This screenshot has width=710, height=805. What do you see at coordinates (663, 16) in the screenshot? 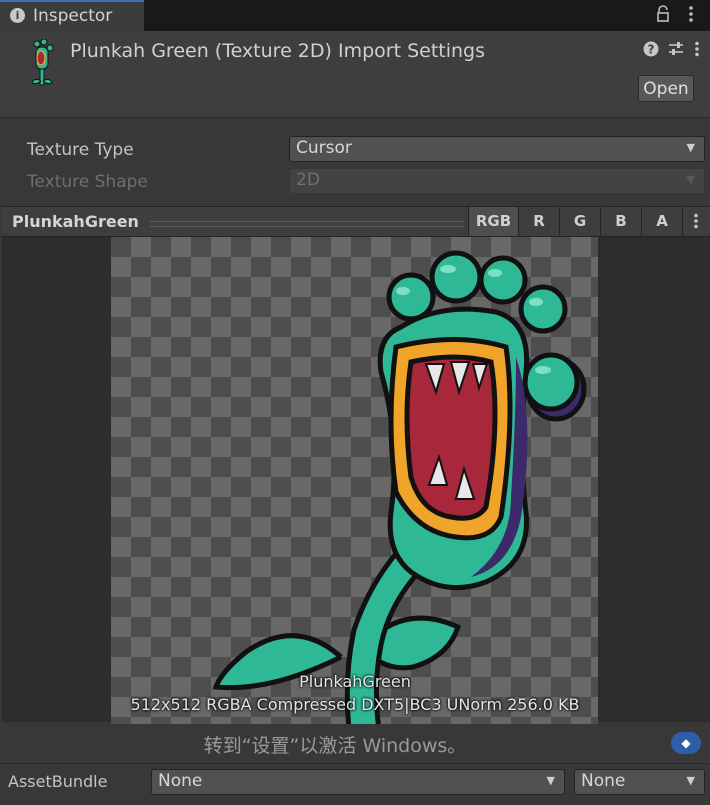
I see `lock-icon` at bounding box center [663, 16].